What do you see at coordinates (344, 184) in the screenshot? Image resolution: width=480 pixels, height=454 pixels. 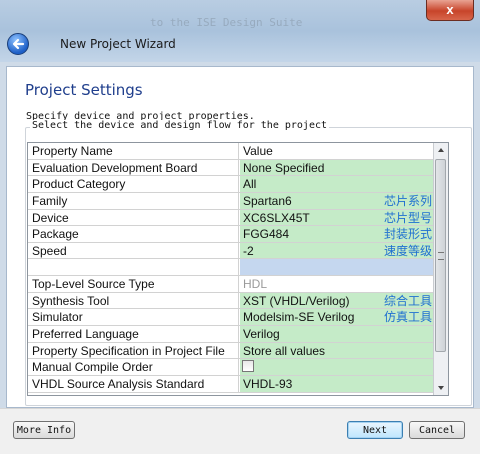 I see `property-value: All` at bounding box center [344, 184].